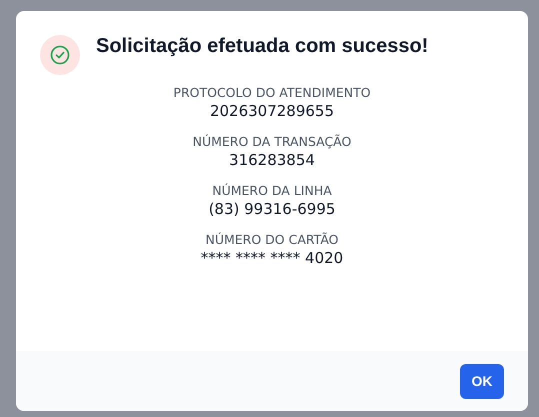  Describe the element at coordinates (482, 381) in the screenshot. I see `ok-button: OK` at that location.